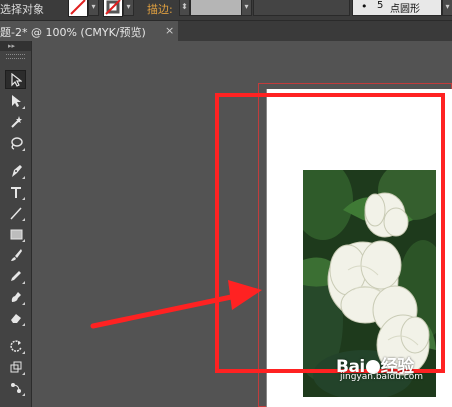  What do you see at coordinates (382, 377) in the screenshot?
I see `watermark-url: jingyan.baidu.com` at bounding box center [382, 377].